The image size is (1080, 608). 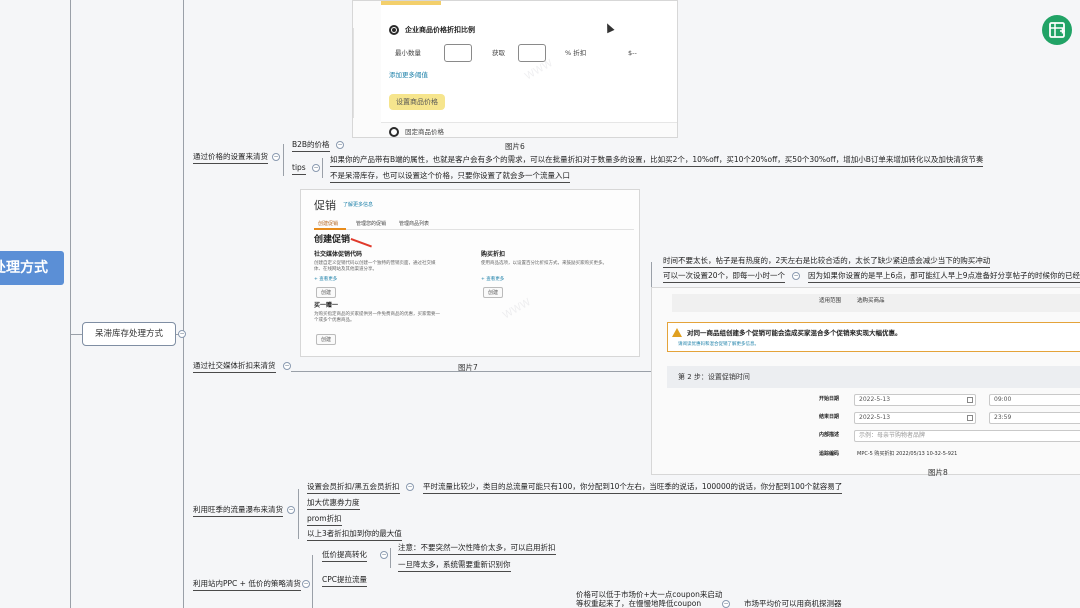 I want to click on fig8-end-label: 结束日期, so click(x=829, y=417).